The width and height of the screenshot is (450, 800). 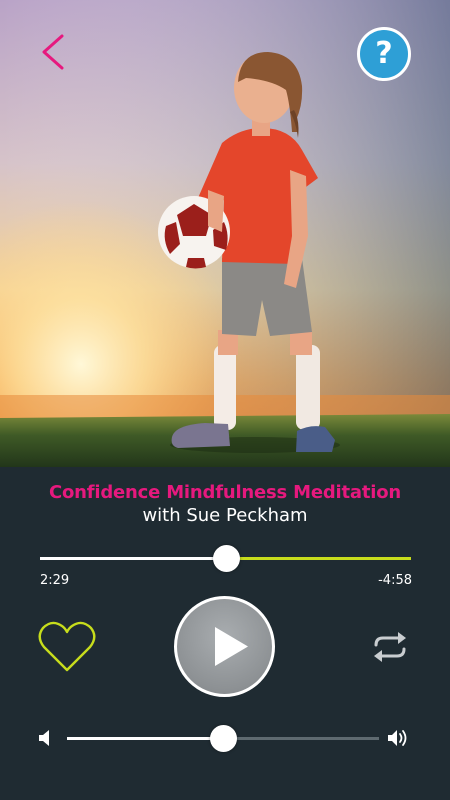 I want to click on play-icon, so click(x=231, y=646).